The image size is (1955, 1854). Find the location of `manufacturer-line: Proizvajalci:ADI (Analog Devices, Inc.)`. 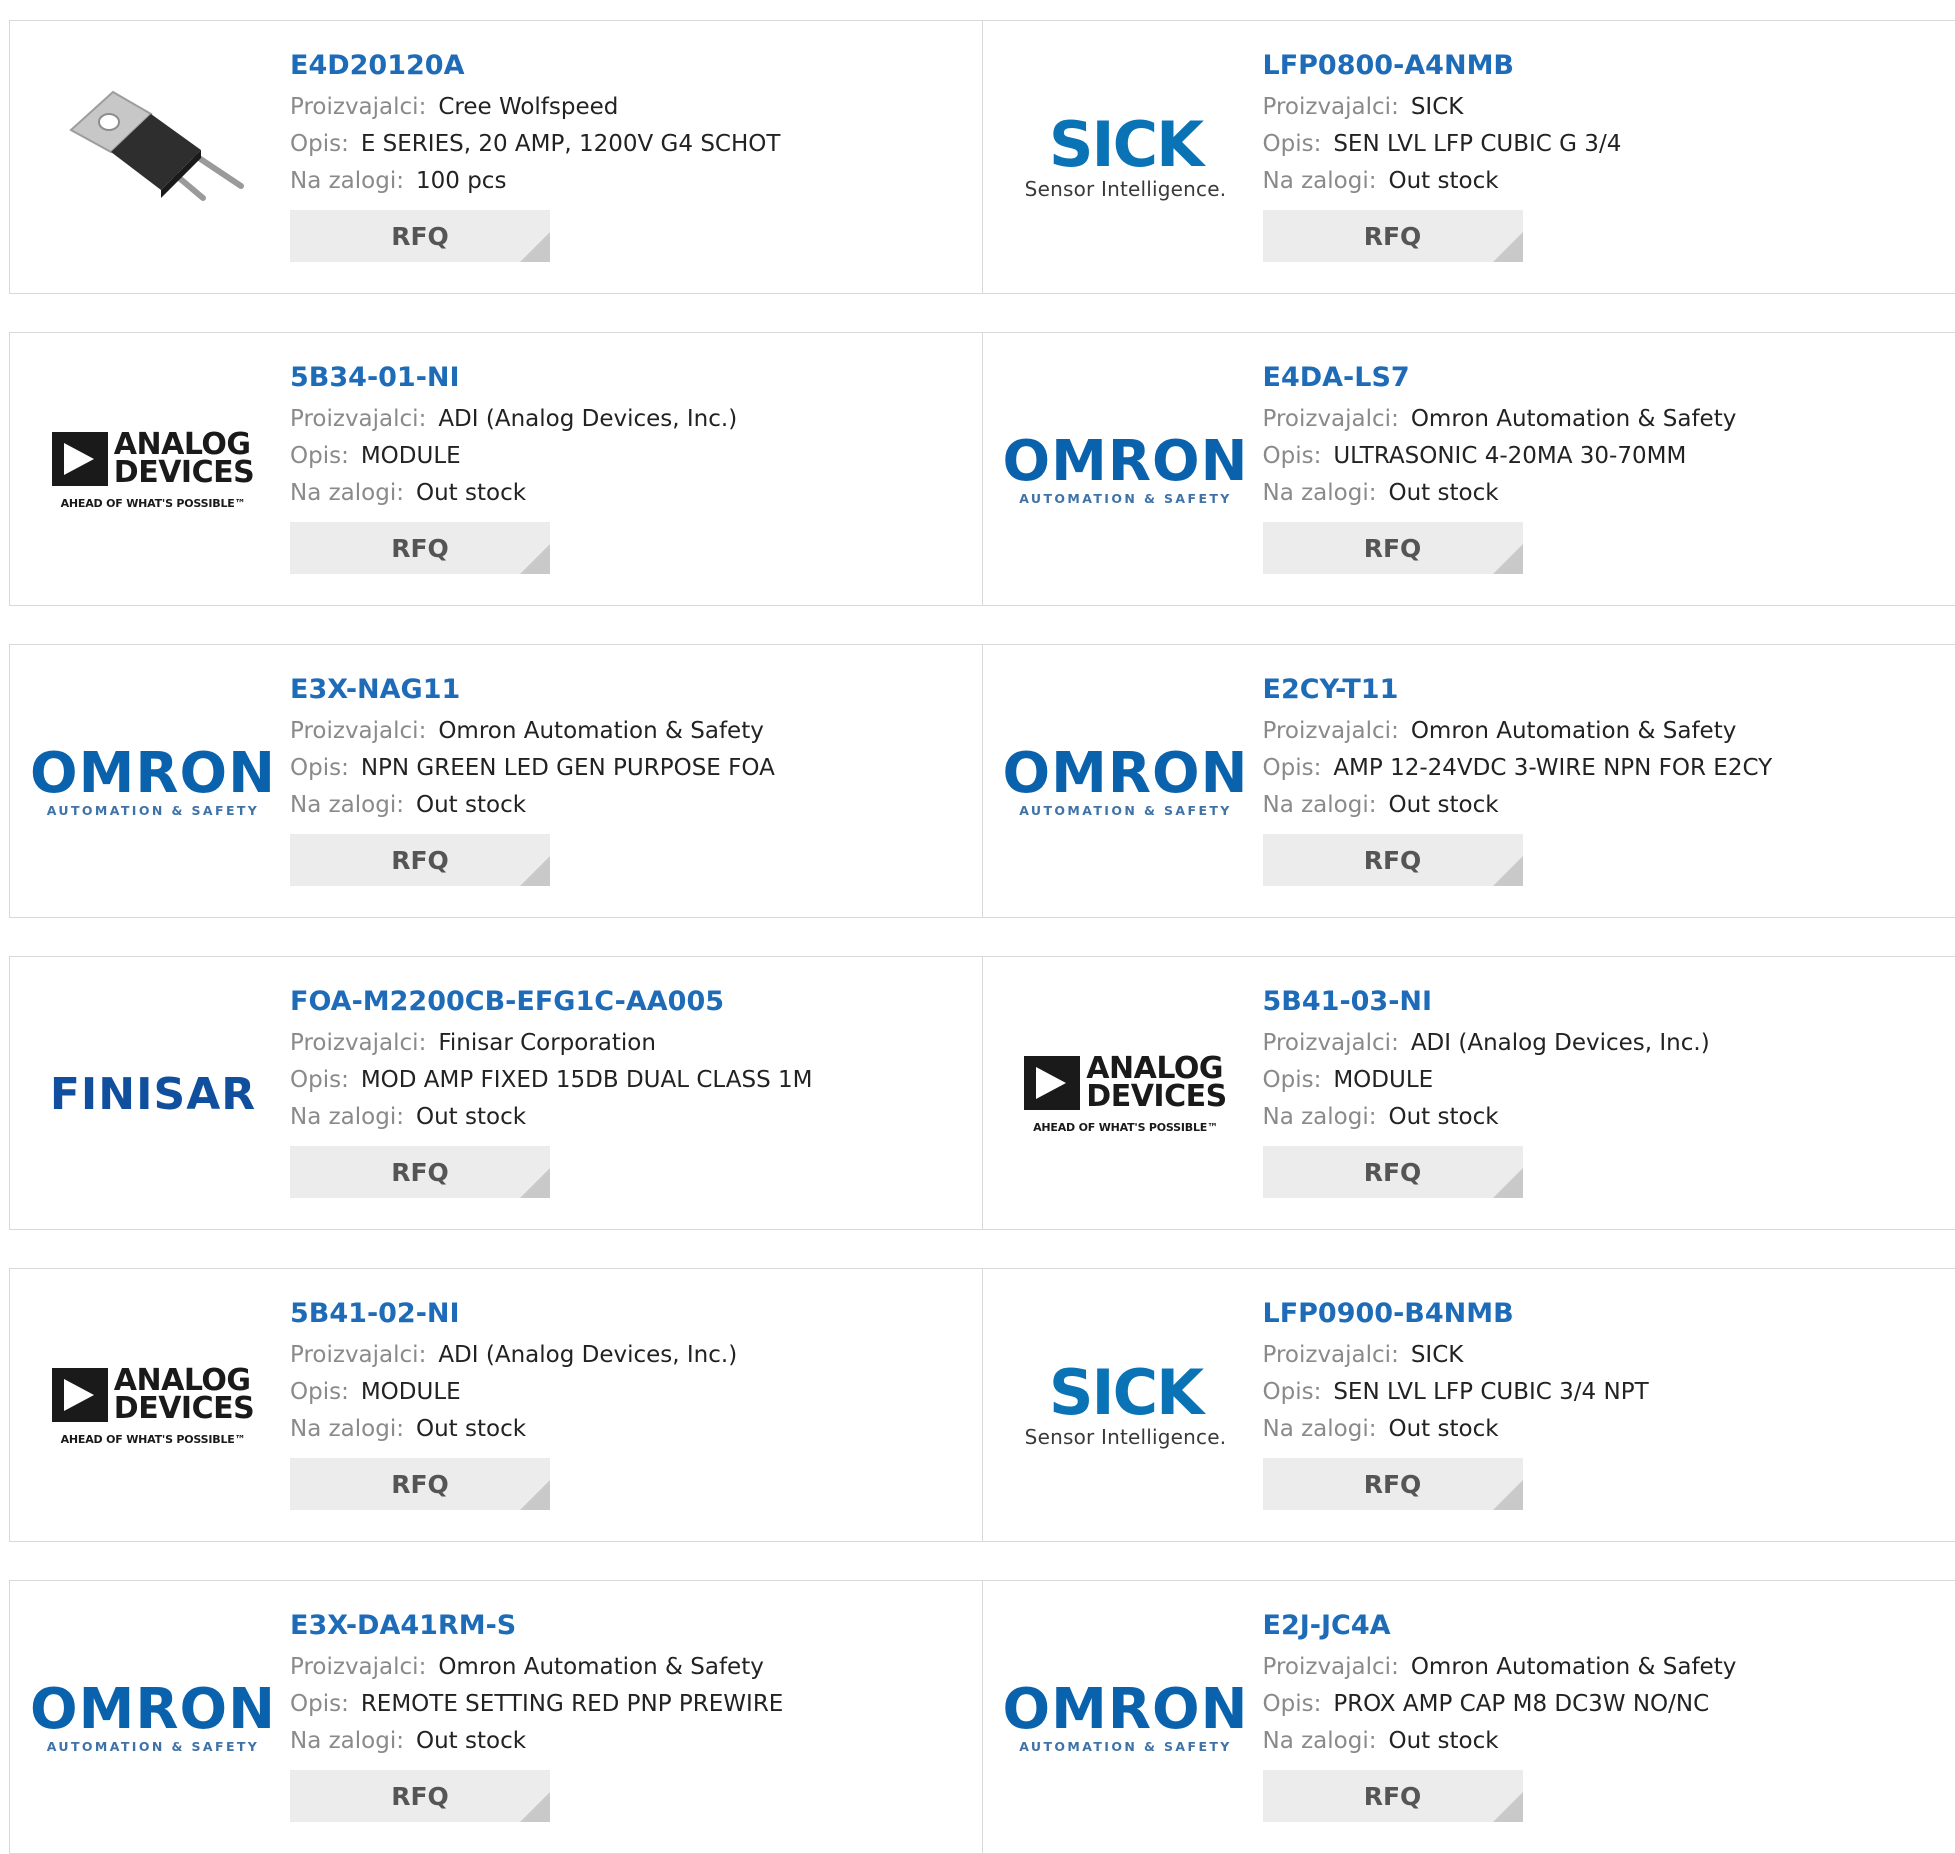

manufacturer-line: Proizvajalci:ADI (Analog Devices, Inc.) is located at coordinates (630, 1355).